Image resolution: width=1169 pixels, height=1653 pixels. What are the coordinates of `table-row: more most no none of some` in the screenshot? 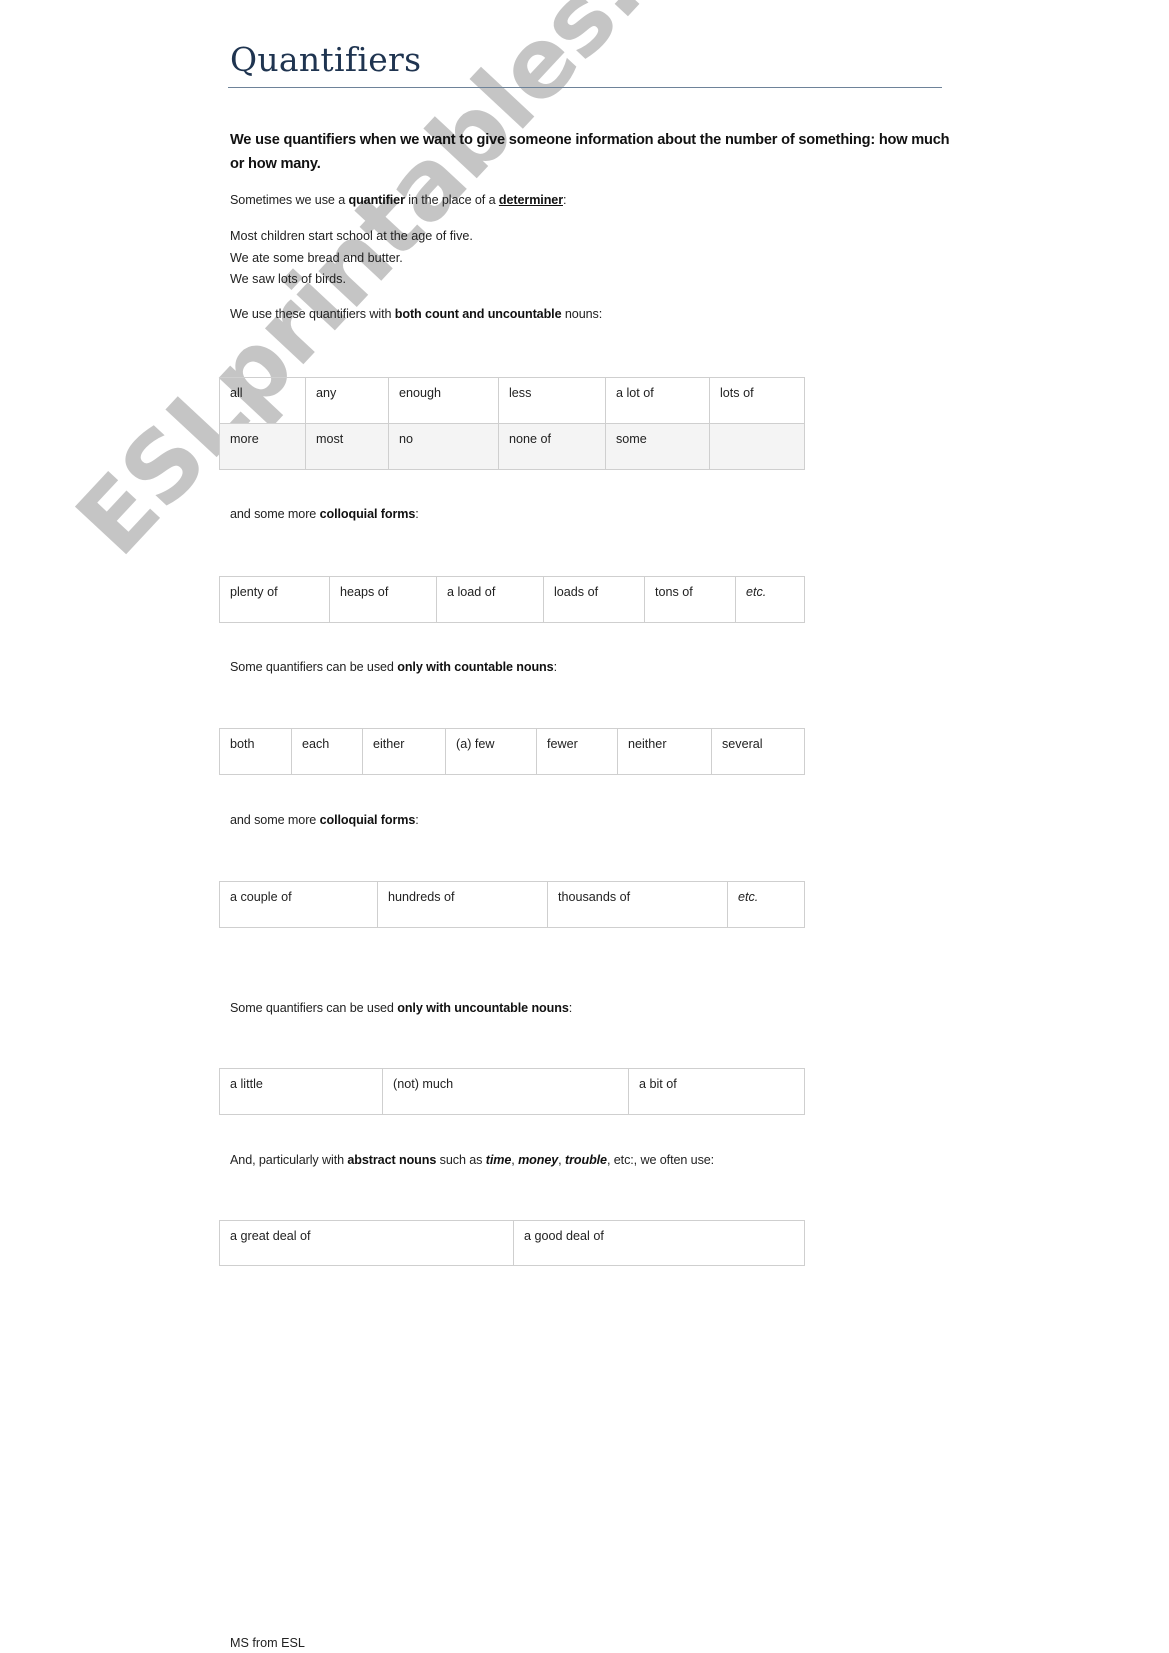 It's located at (512, 446).